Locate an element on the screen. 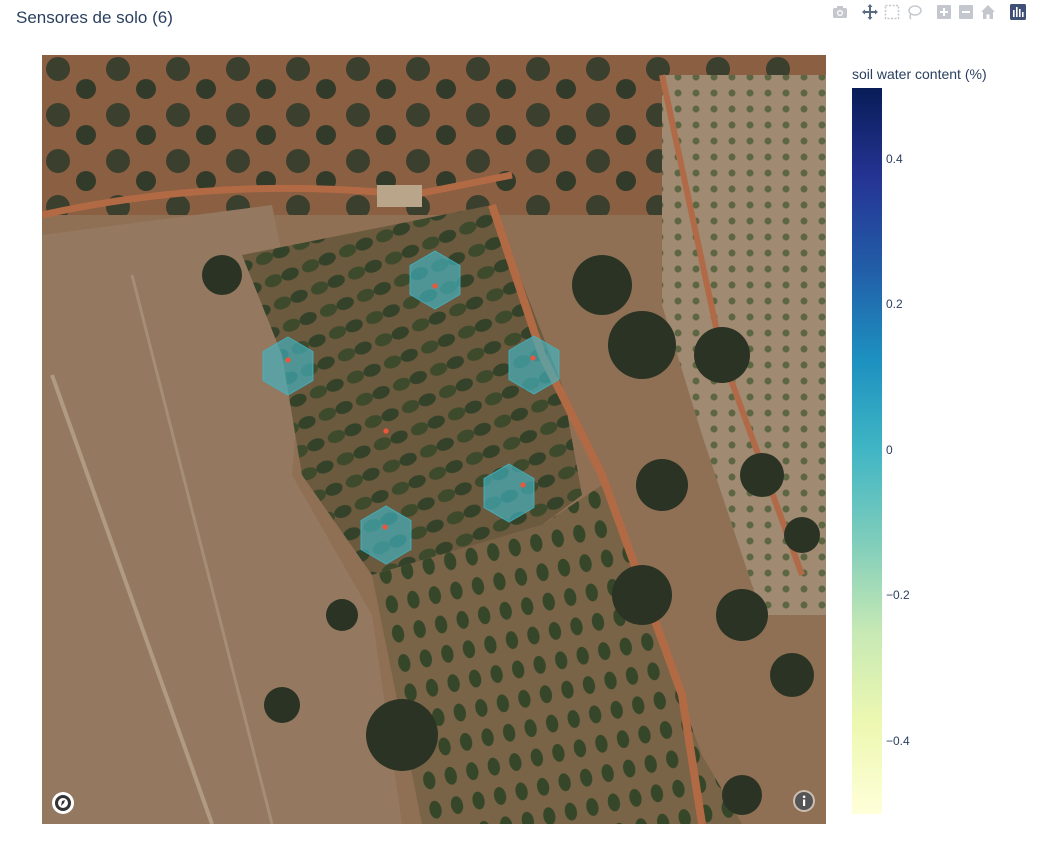  box-select-icon is located at coordinates (892, 12).